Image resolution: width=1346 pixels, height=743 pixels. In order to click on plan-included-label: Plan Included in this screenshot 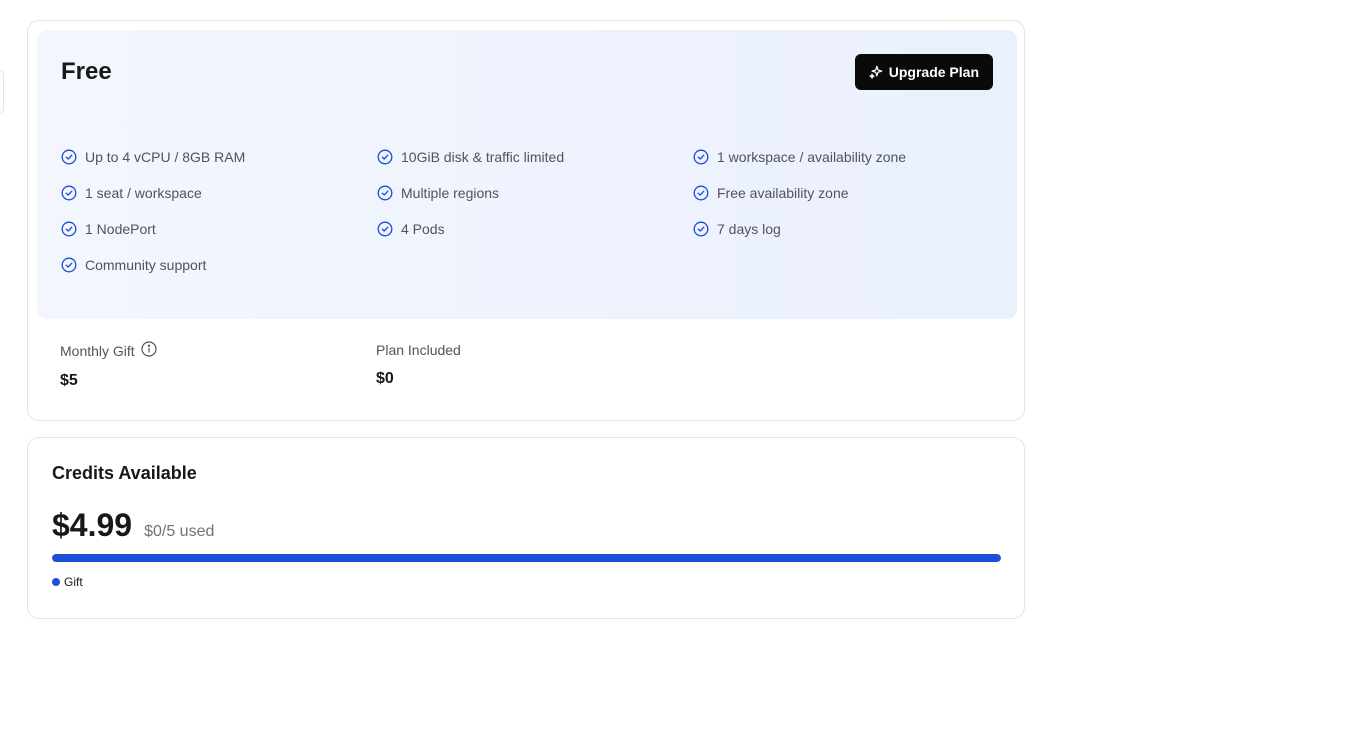, I will do `click(418, 350)`.